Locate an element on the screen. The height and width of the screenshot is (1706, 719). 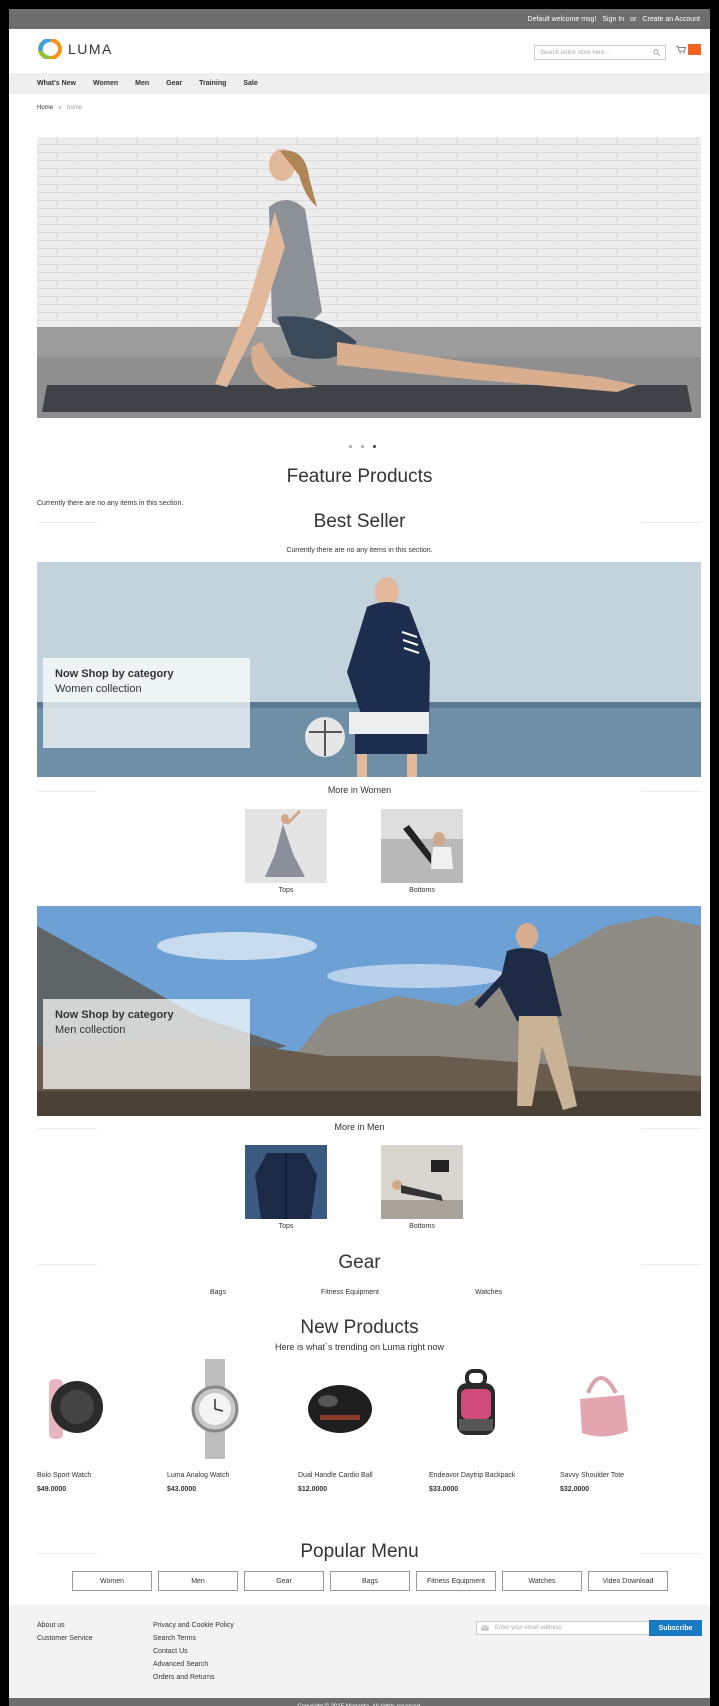
women-banner-subtitle: Women collection is located at coordinates (98, 689).